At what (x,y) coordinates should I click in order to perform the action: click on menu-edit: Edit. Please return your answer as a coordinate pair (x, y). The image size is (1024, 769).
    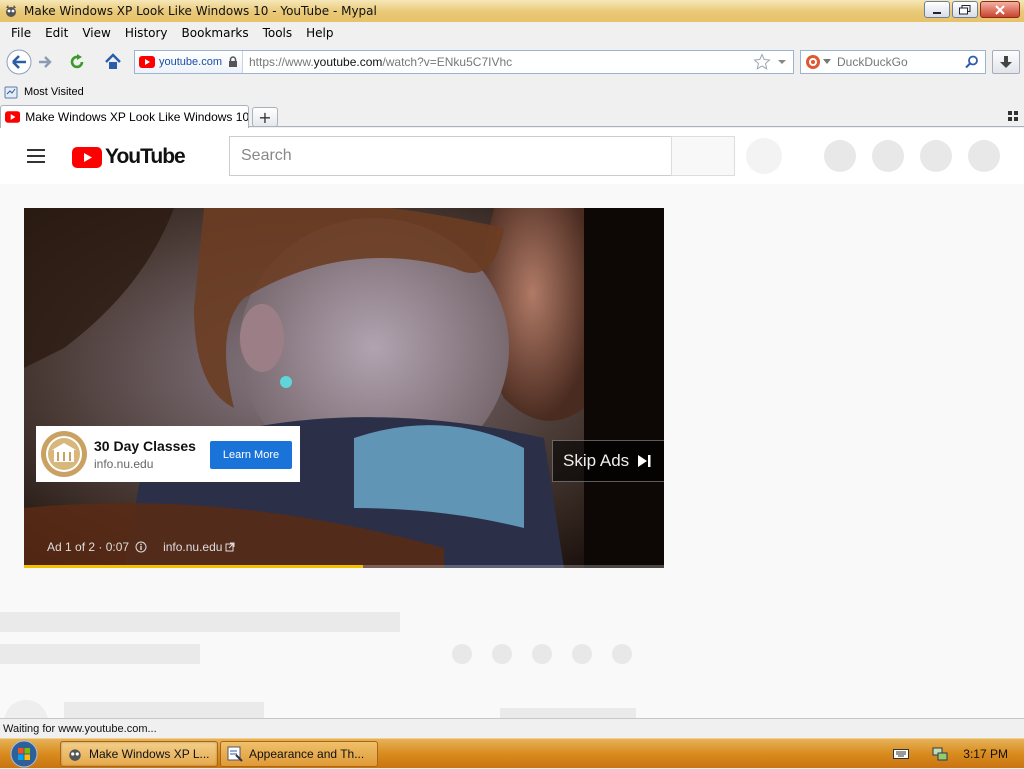
    Looking at the image, I should click on (56, 33).